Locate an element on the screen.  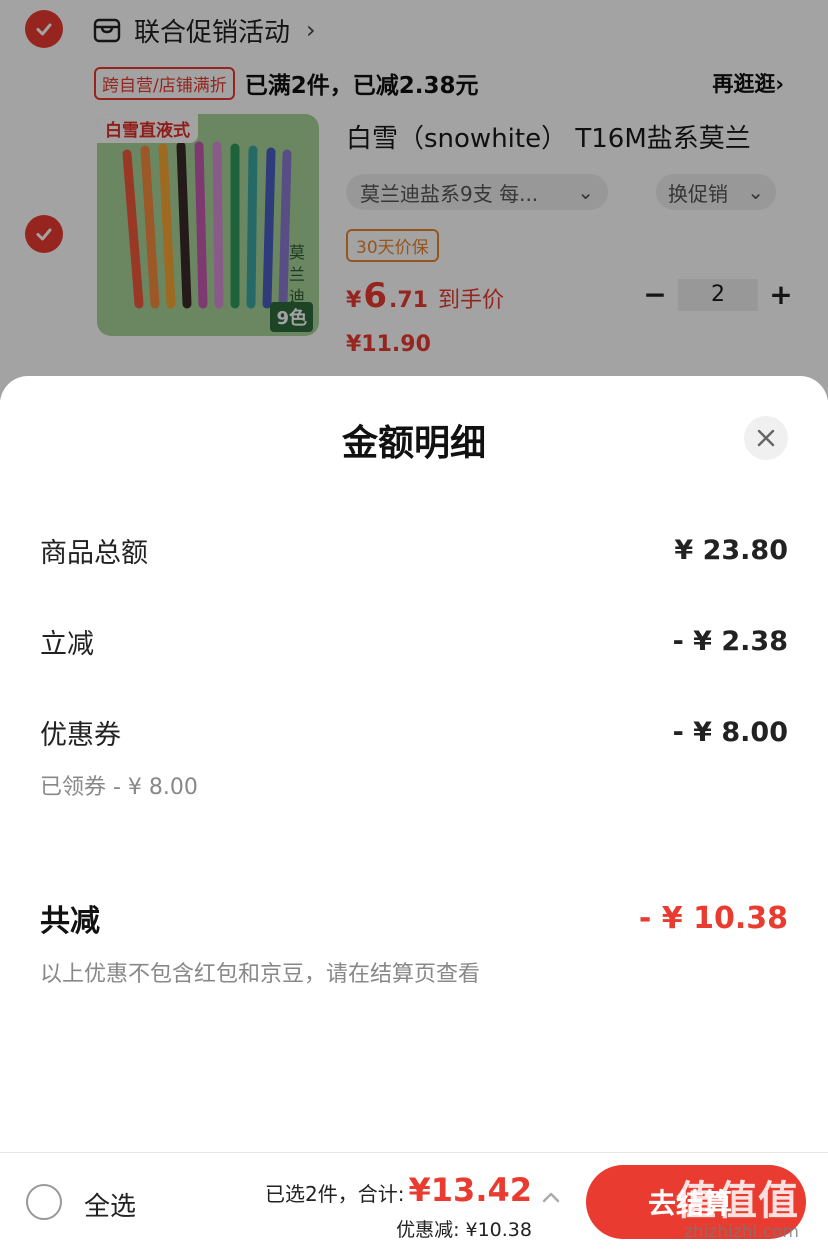
close-button is located at coordinates (766, 438).